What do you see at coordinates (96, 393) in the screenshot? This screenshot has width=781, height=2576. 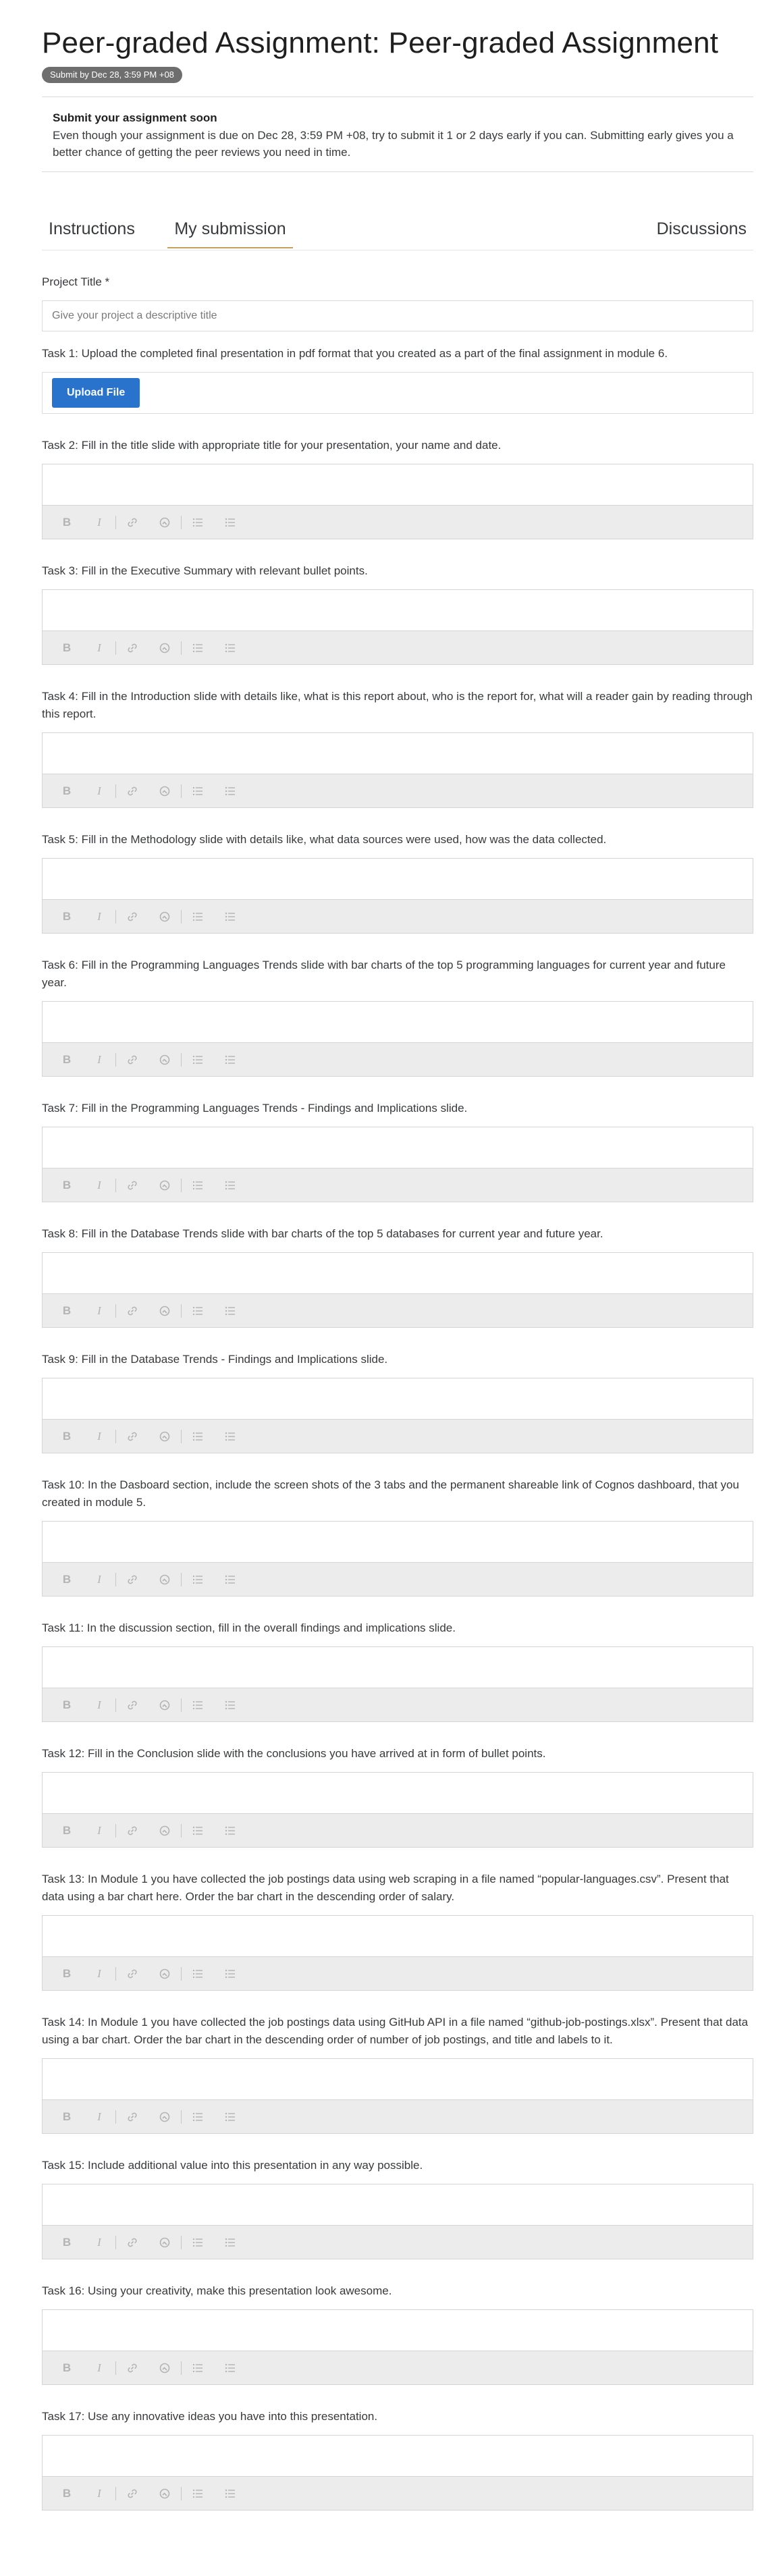 I see `upload-file-button: Upload File` at bounding box center [96, 393].